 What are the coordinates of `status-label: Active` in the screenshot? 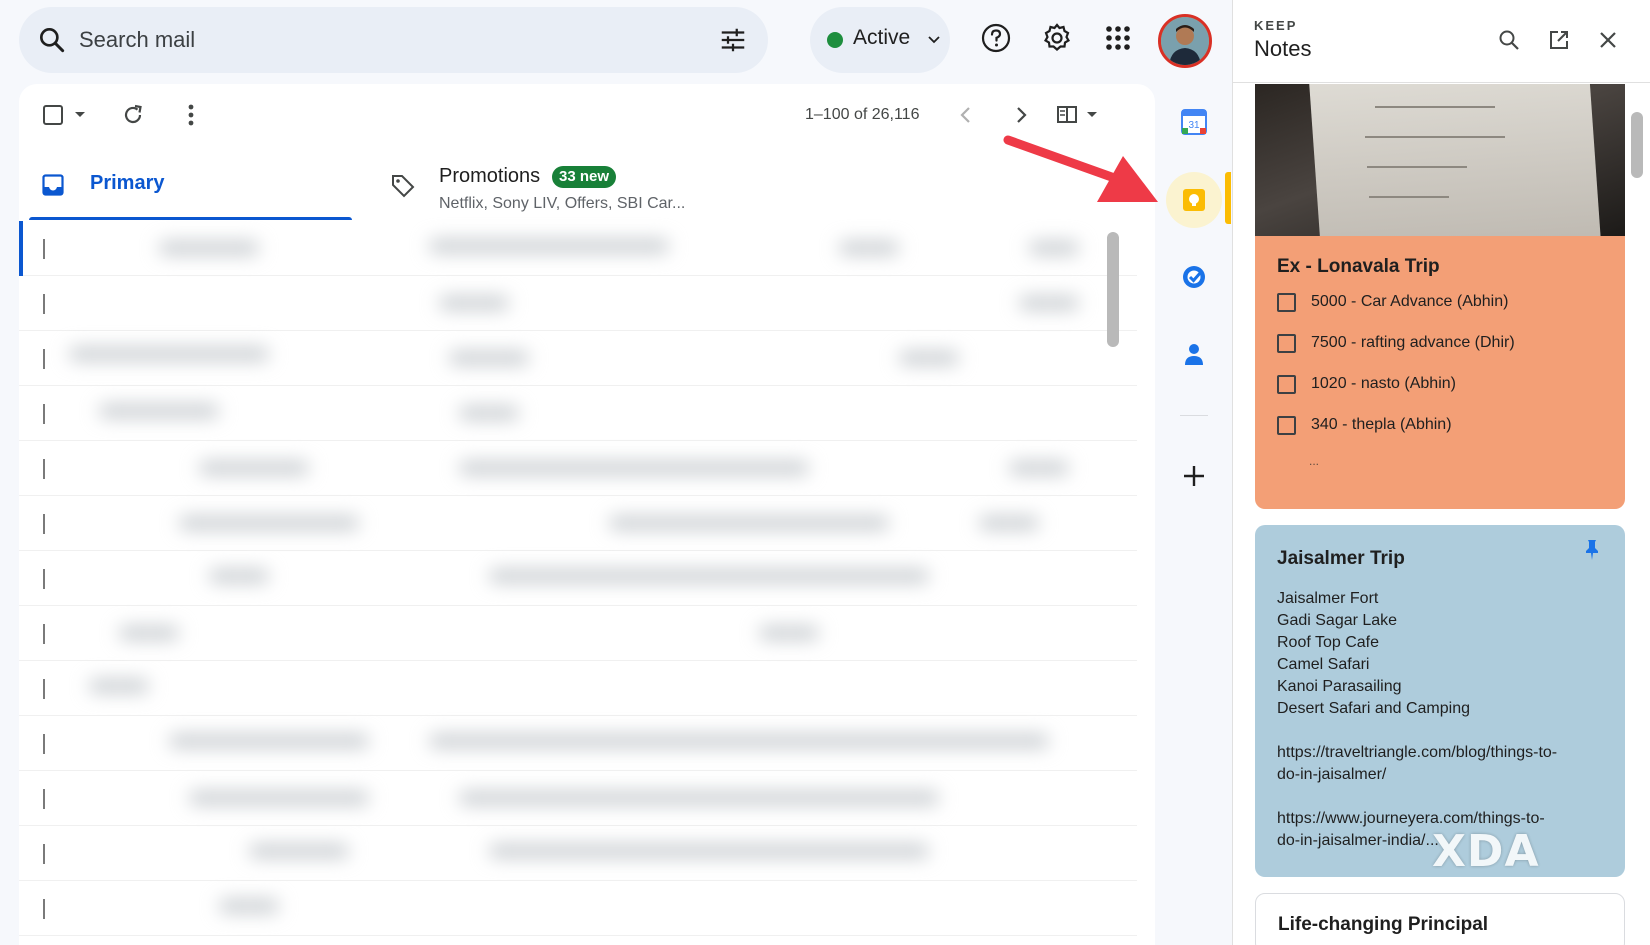 It's located at (882, 37).